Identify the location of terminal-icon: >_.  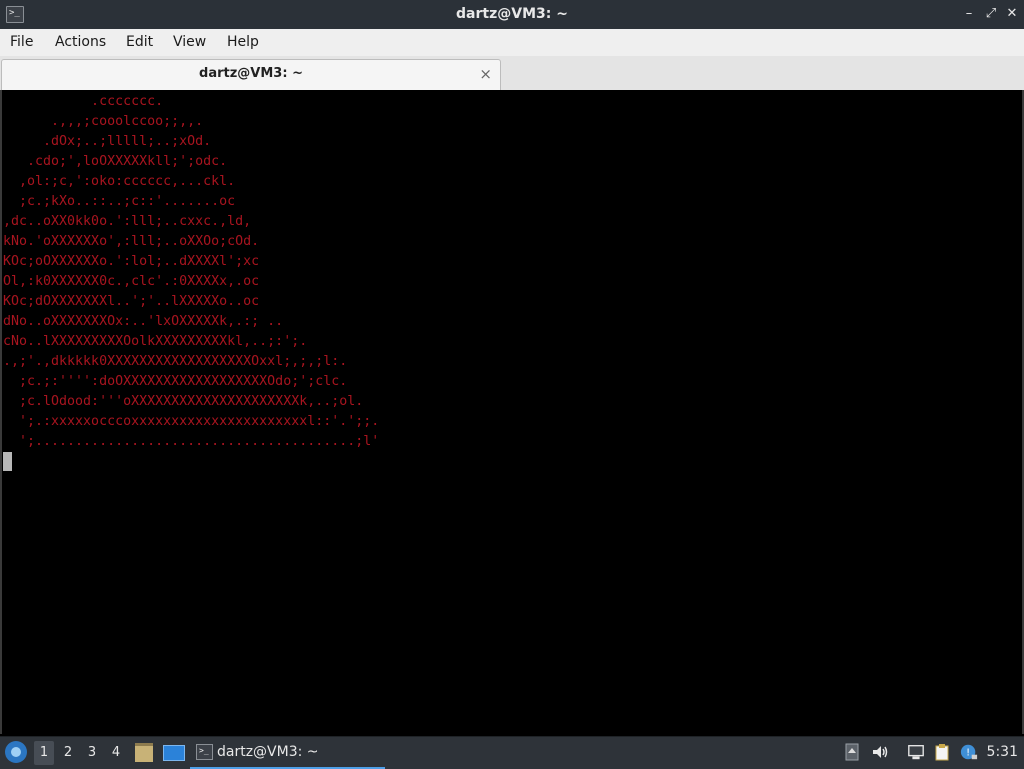
(204, 752).